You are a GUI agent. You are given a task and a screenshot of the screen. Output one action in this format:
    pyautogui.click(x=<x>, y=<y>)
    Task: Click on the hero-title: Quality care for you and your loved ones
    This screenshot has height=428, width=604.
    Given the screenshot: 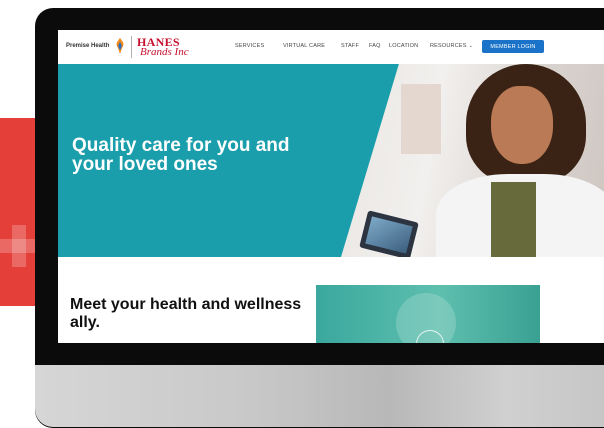 What is the action you would take?
    pyautogui.click(x=181, y=155)
    